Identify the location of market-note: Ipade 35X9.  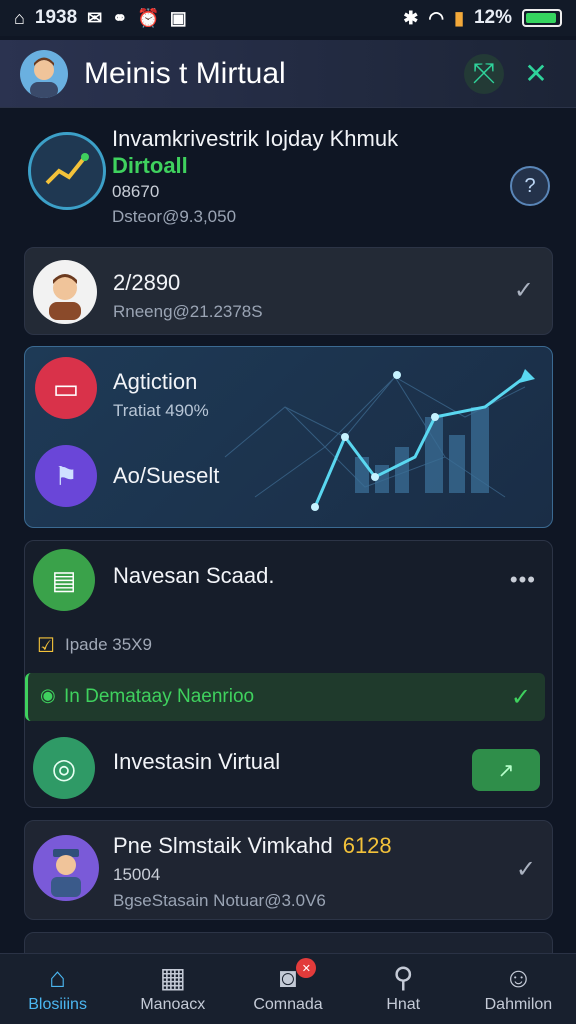
(108, 644).